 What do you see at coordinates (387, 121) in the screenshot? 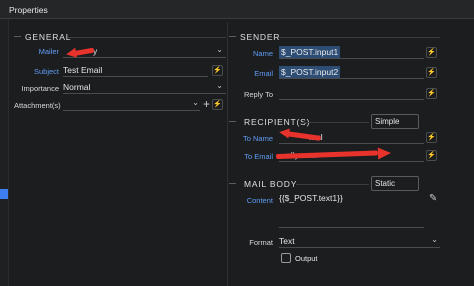
I see `recipients-mode-value: Simple` at bounding box center [387, 121].